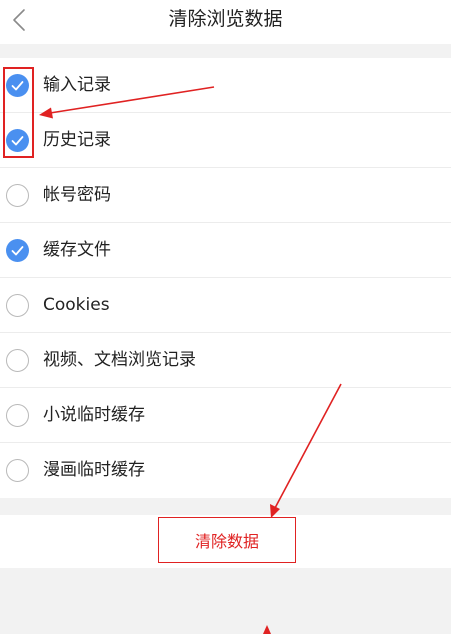  I want to click on checkmark-icon, so click(17, 251).